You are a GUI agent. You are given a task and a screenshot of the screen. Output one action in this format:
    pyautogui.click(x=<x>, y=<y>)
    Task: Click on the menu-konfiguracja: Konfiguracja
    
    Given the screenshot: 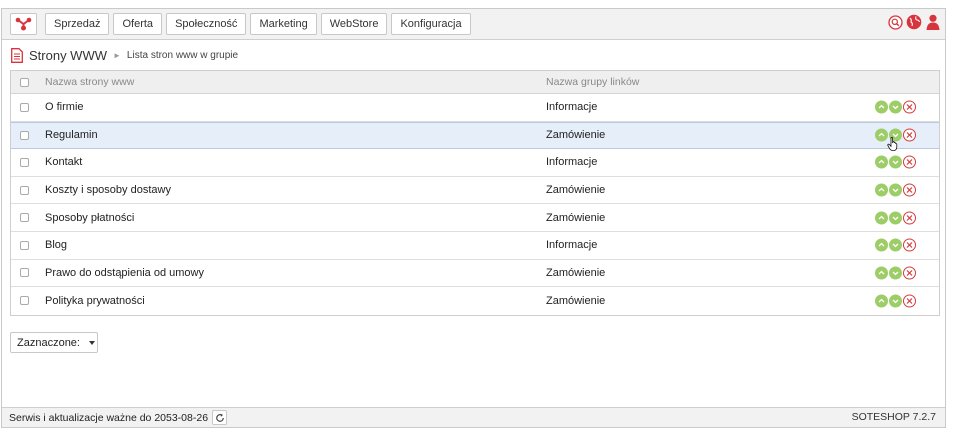 What is the action you would take?
    pyautogui.click(x=431, y=24)
    